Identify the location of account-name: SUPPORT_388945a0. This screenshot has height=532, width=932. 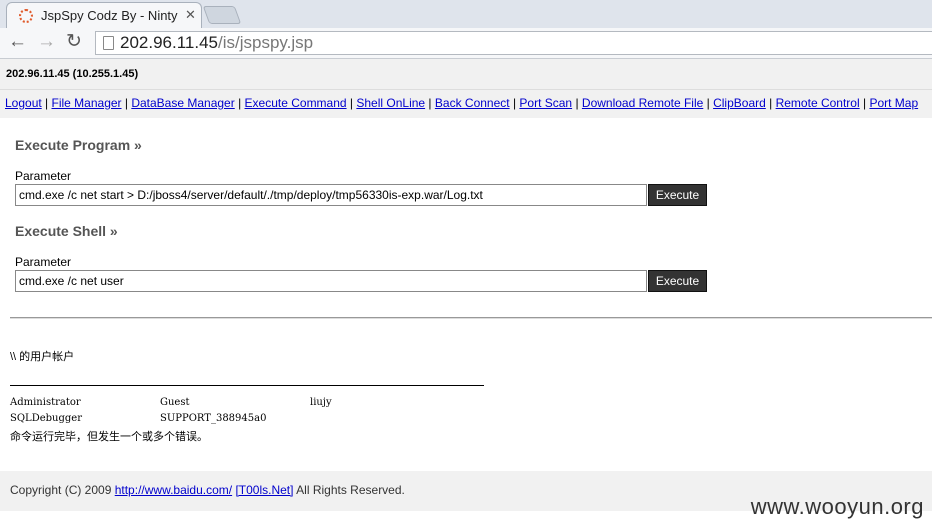
(213, 418).